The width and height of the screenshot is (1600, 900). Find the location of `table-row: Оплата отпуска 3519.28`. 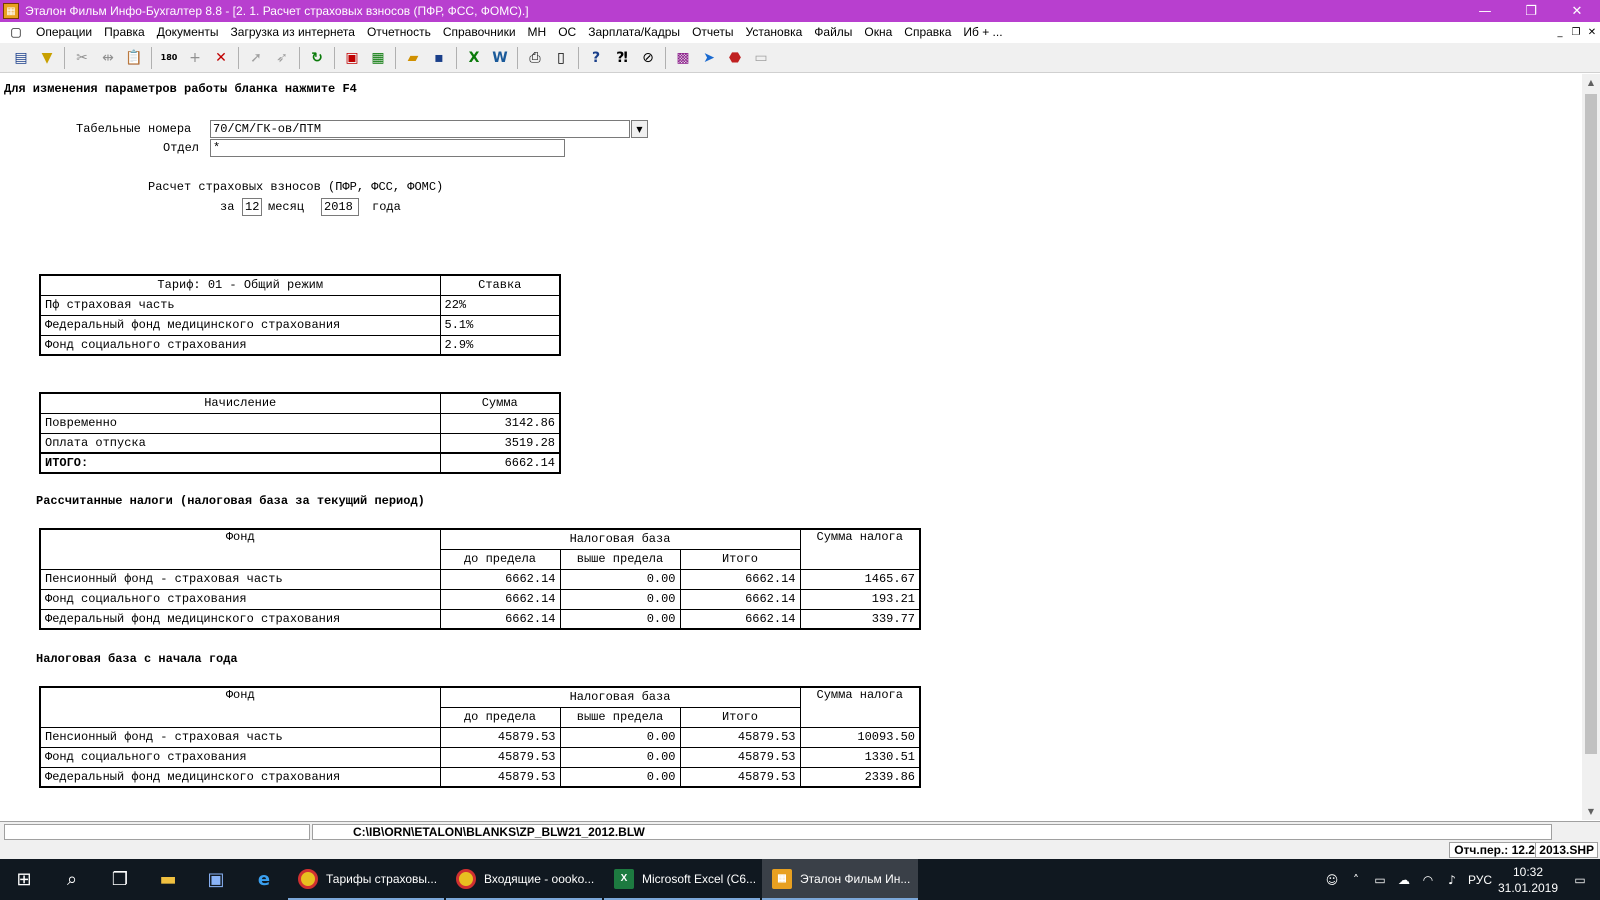

table-row: Оплата отпуска 3519.28 is located at coordinates (300, 443).